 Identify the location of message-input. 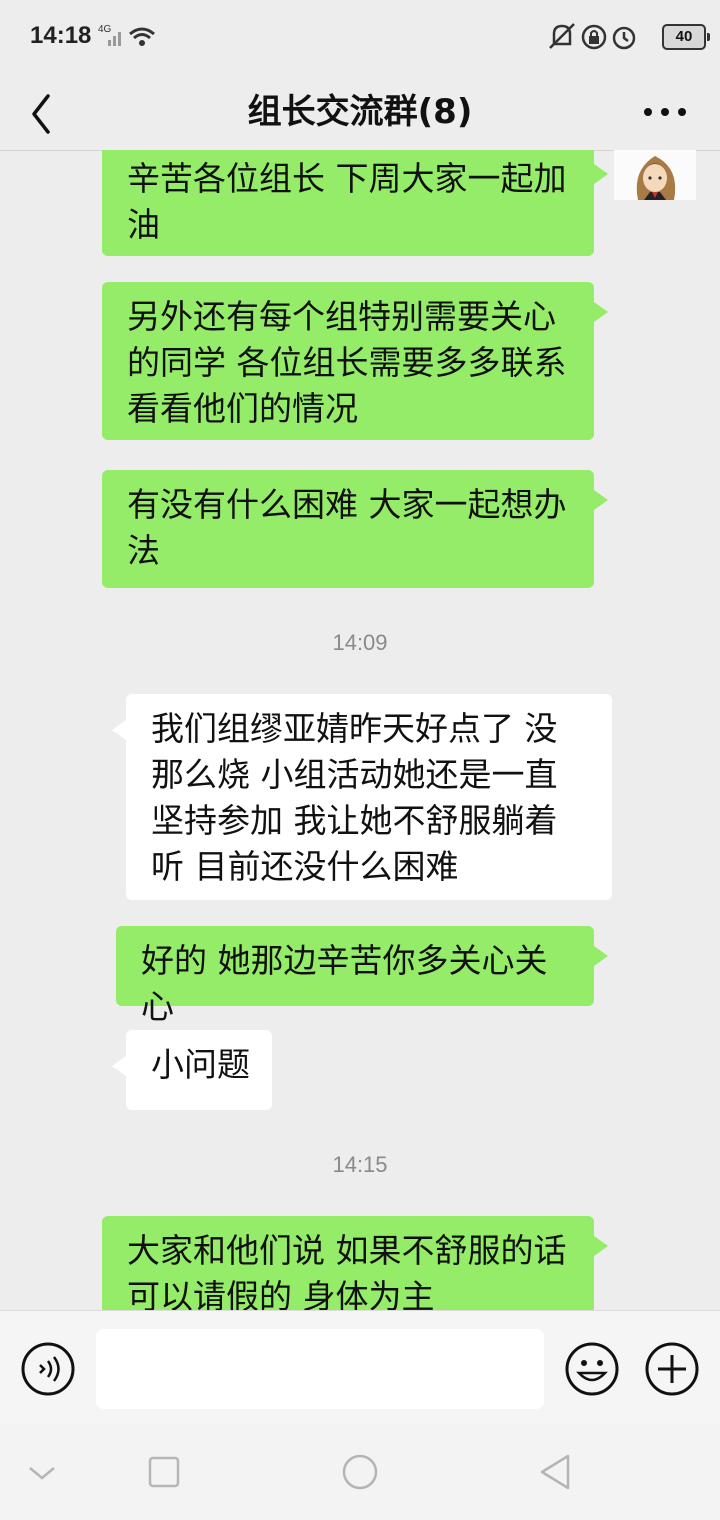
(320, 1369).